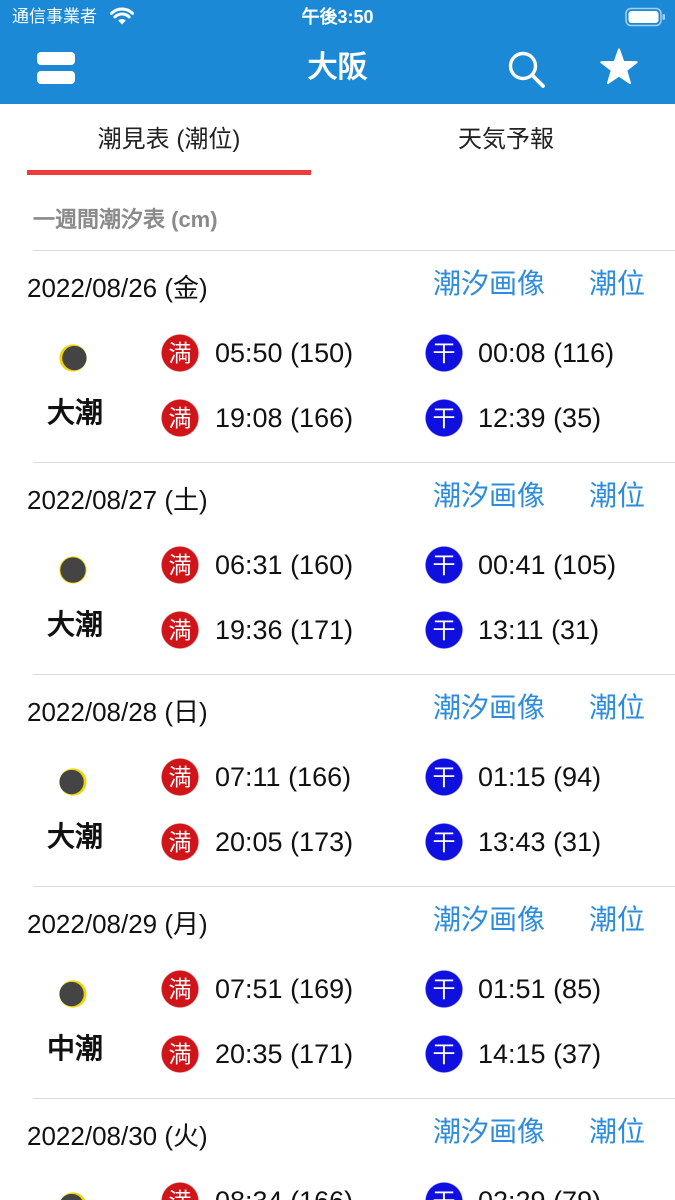 This screenshot has width=675, height=1200. What do you see at coordinates (506, 140) in the screenshot?
I see `tab-weather-forecast: 天気予報` at bounding box center [506, 140].